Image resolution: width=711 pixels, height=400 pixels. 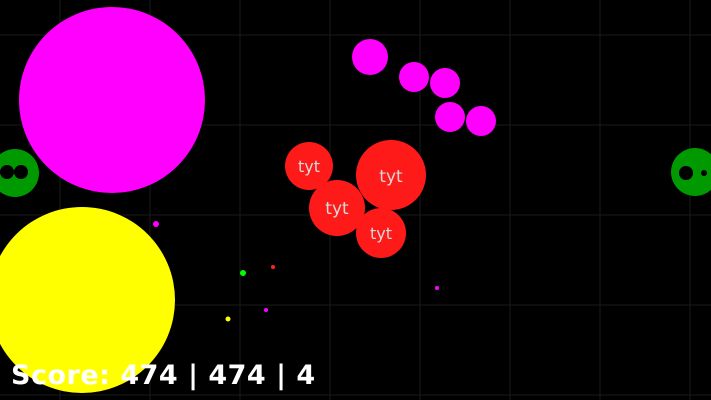 I want to click on enemy-cell-magenta-large, so click(x=112, y=100).